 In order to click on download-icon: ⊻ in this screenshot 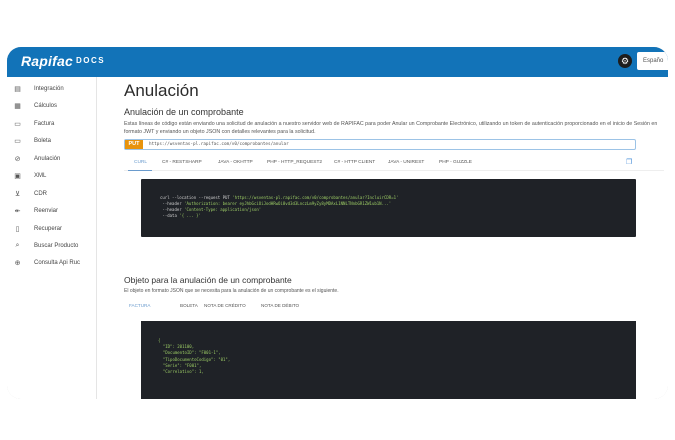, I will do `click(17, 194)`.